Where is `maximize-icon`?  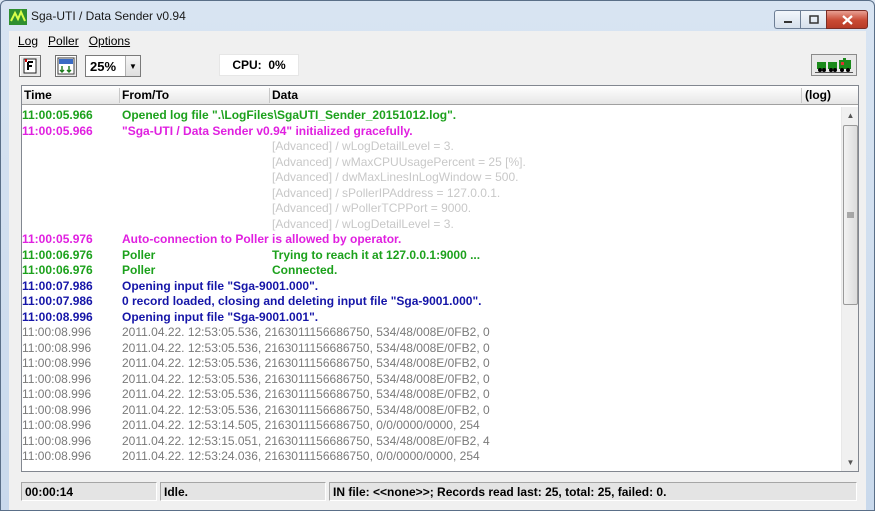 maximize-icon is located at coordinates (813, 19).